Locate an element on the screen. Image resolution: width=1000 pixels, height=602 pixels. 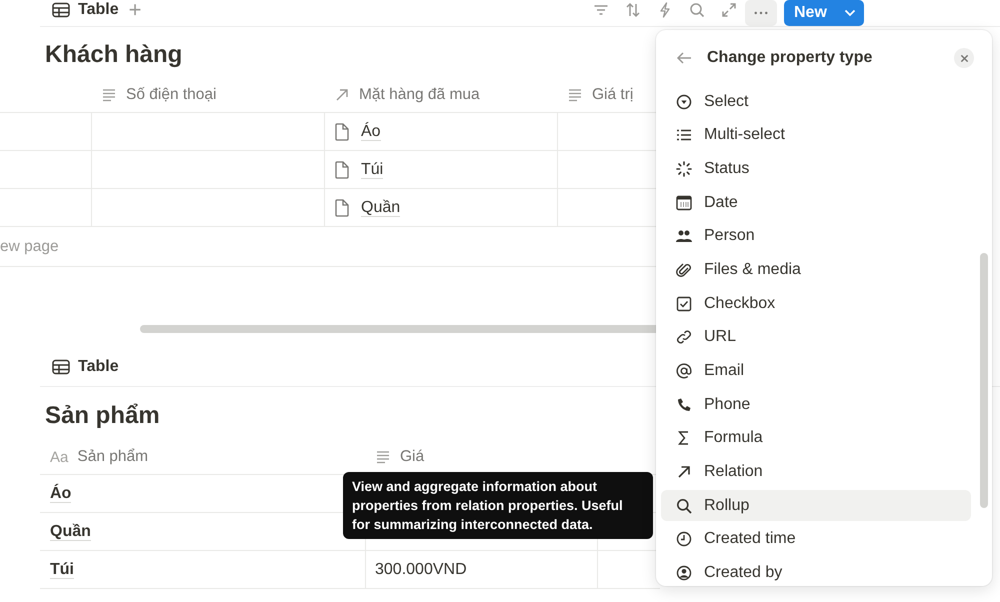
close-icon is located at coordinates (964, 58).